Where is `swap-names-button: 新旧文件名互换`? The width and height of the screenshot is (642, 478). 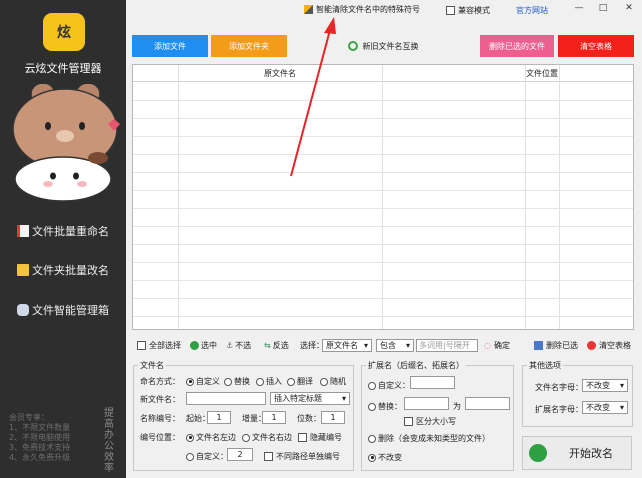
swap-names-button: 新旧文件名互换 is located at coordinates (383, 46).